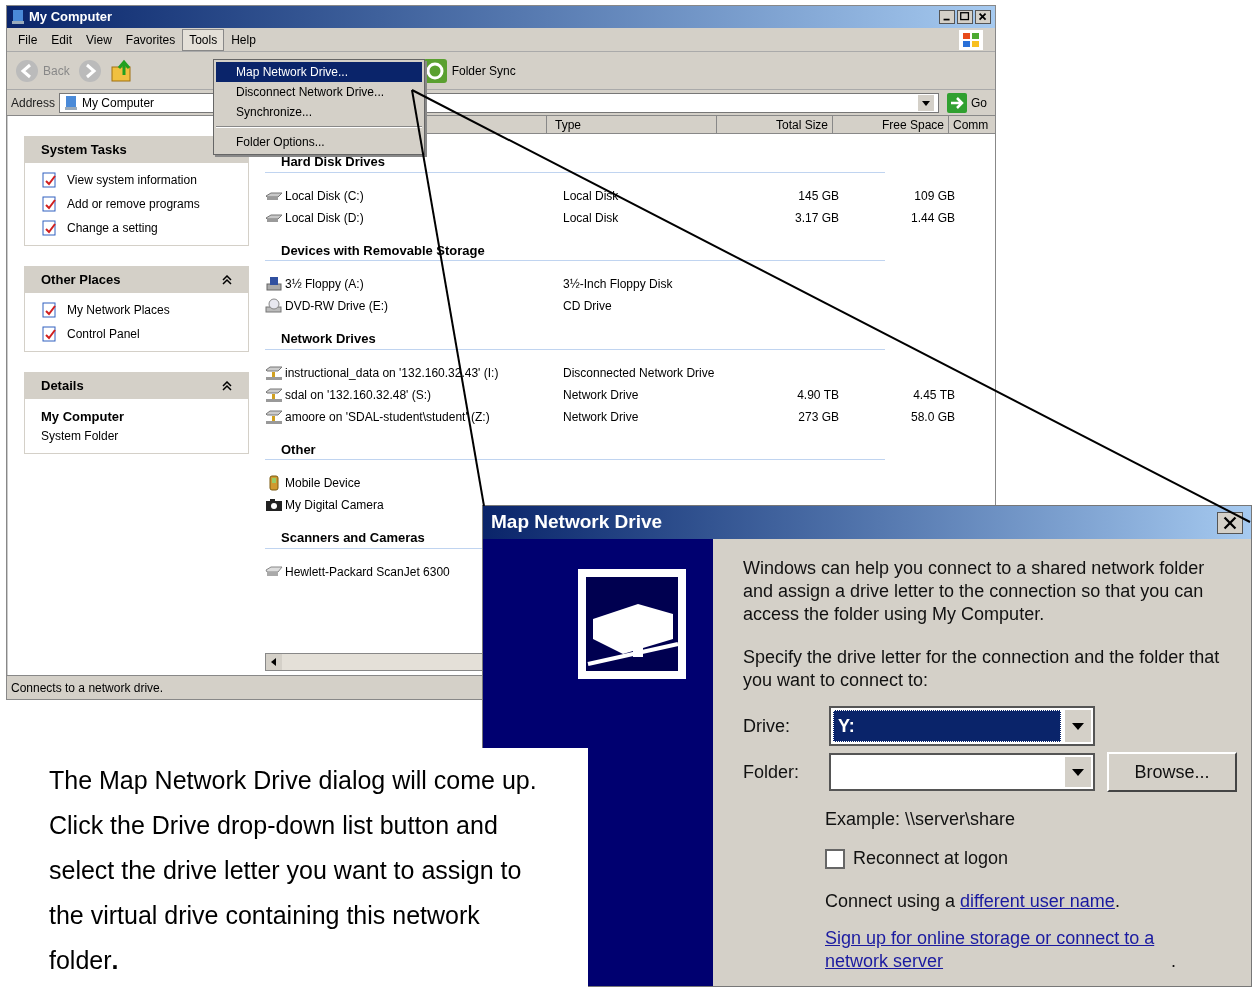  Describe the element at coordinates (203, 39) in the screenshot. I see `menu-item: Tools` at that location.